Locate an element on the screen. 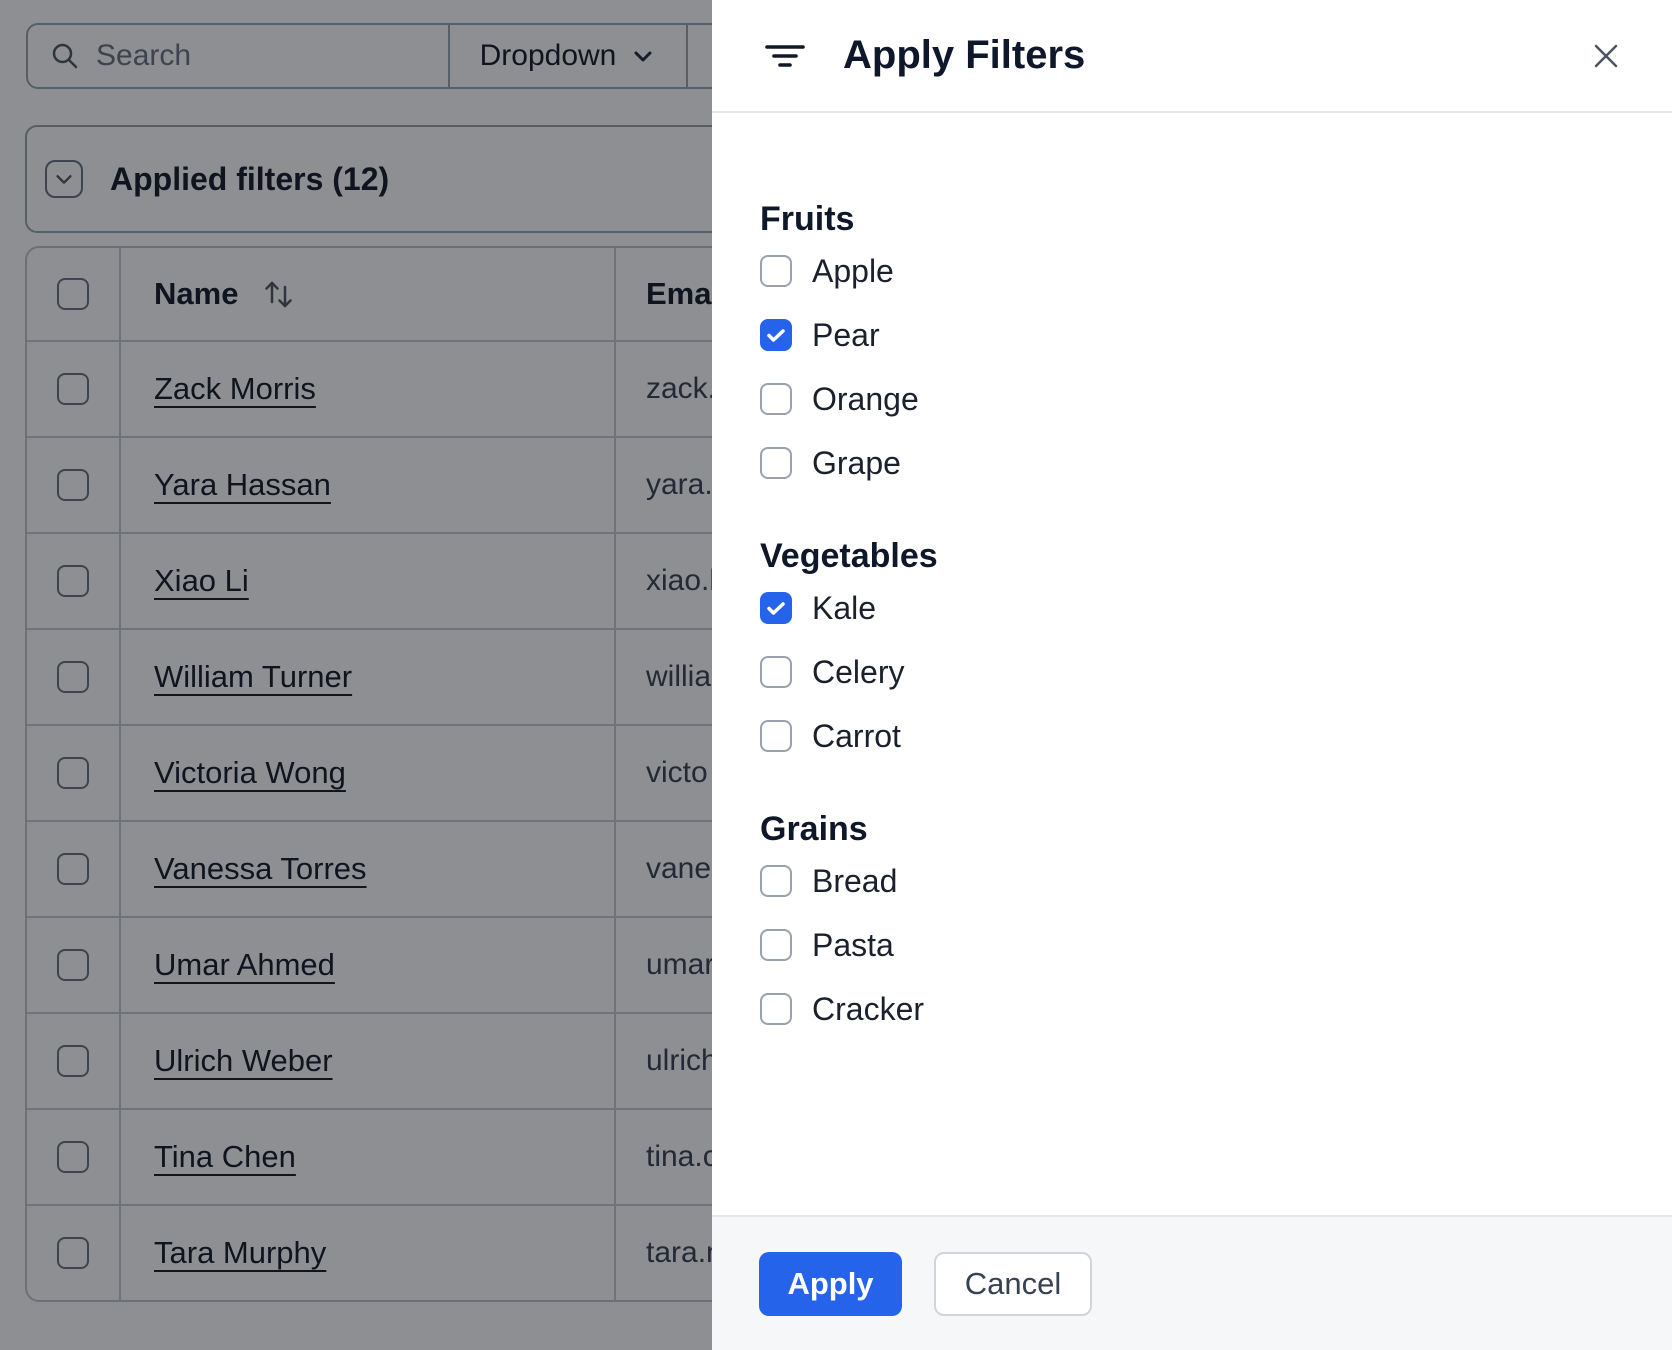 The image size is (1672, 1350). option-list: Apple Pear Orange Grape is located at coordinates (1196, 367).